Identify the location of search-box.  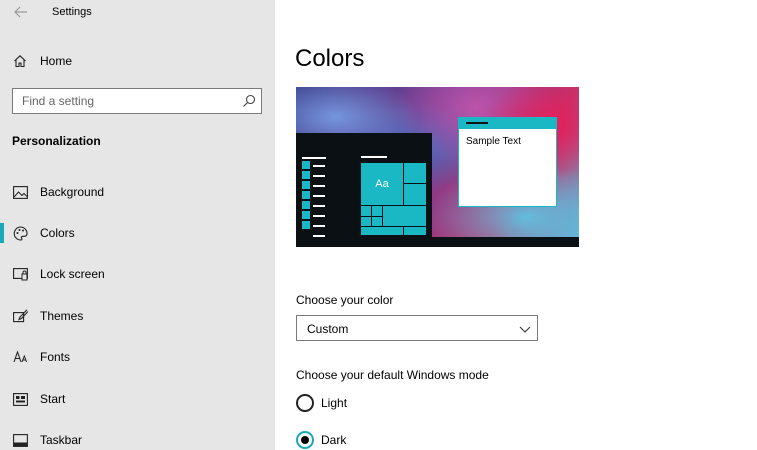
(137, 101).